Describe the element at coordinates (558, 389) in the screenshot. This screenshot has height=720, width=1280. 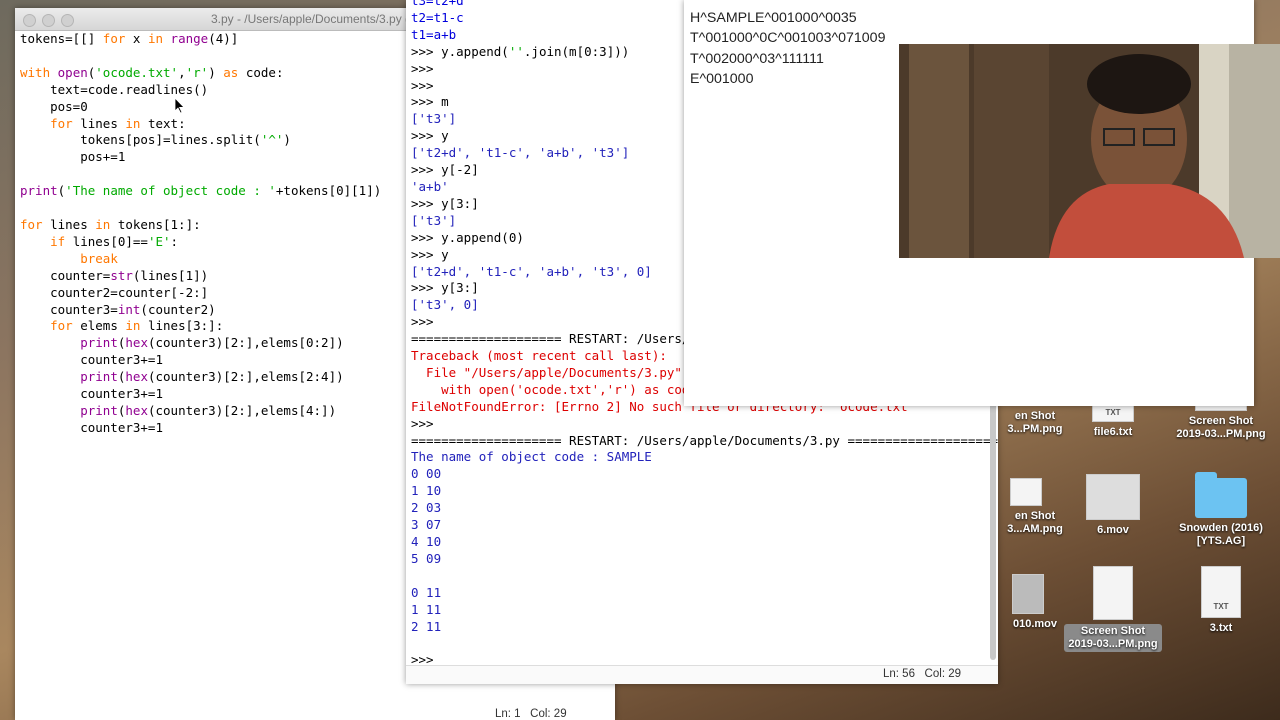
I see `code-token: with open('ocode.txt','r') as code:` at that location.